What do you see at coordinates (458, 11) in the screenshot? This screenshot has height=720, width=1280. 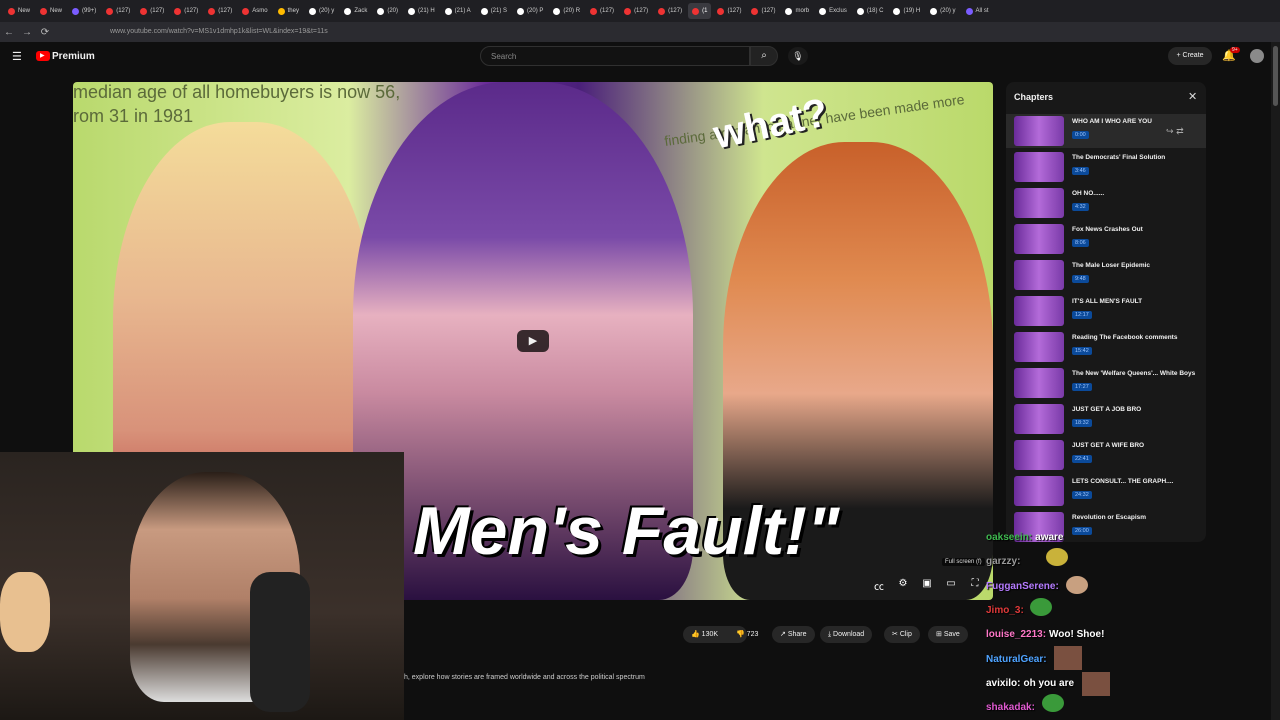 I see `browser-tab: (21) A` at bounding box center [458, 11].